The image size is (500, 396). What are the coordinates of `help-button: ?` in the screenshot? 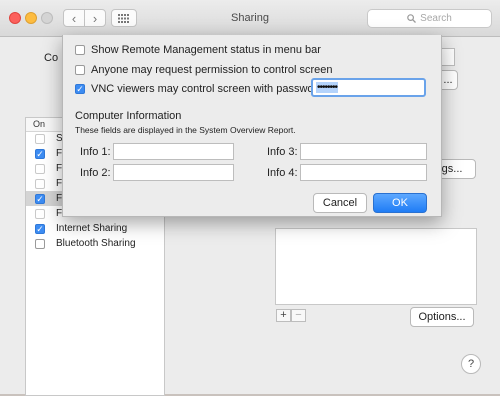 It's located at (471, 364).